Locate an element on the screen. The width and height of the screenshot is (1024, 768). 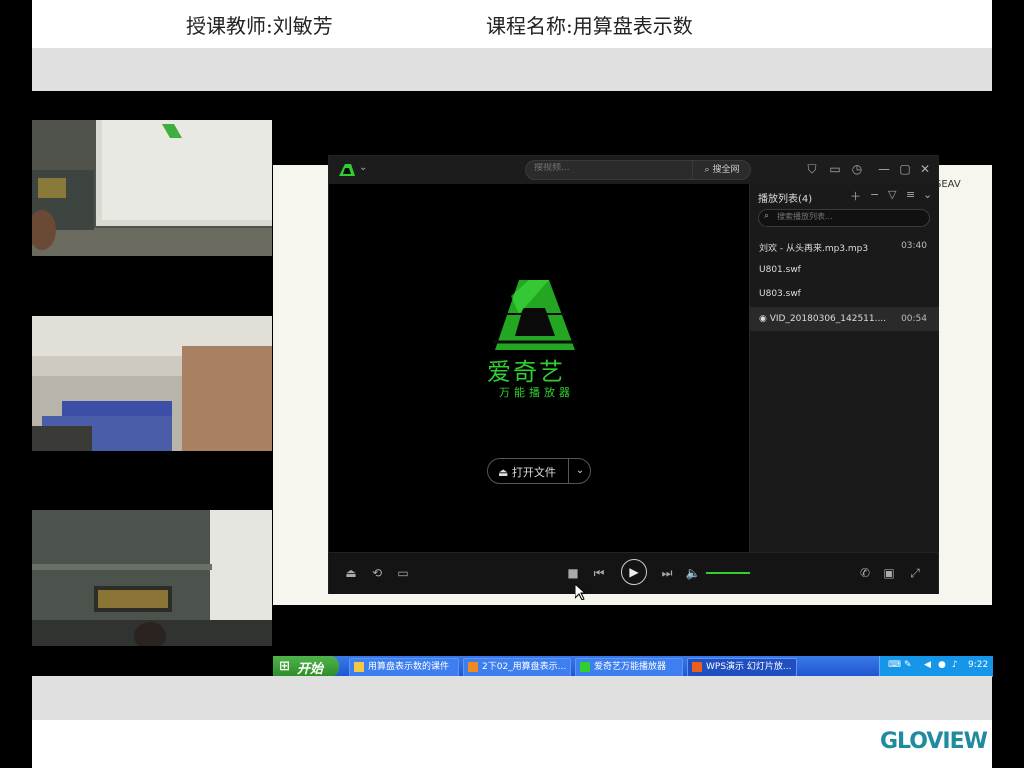
taskbar-item-iqiyi: 爱奇艺万能播放器 is located at coordinates (629, 667).